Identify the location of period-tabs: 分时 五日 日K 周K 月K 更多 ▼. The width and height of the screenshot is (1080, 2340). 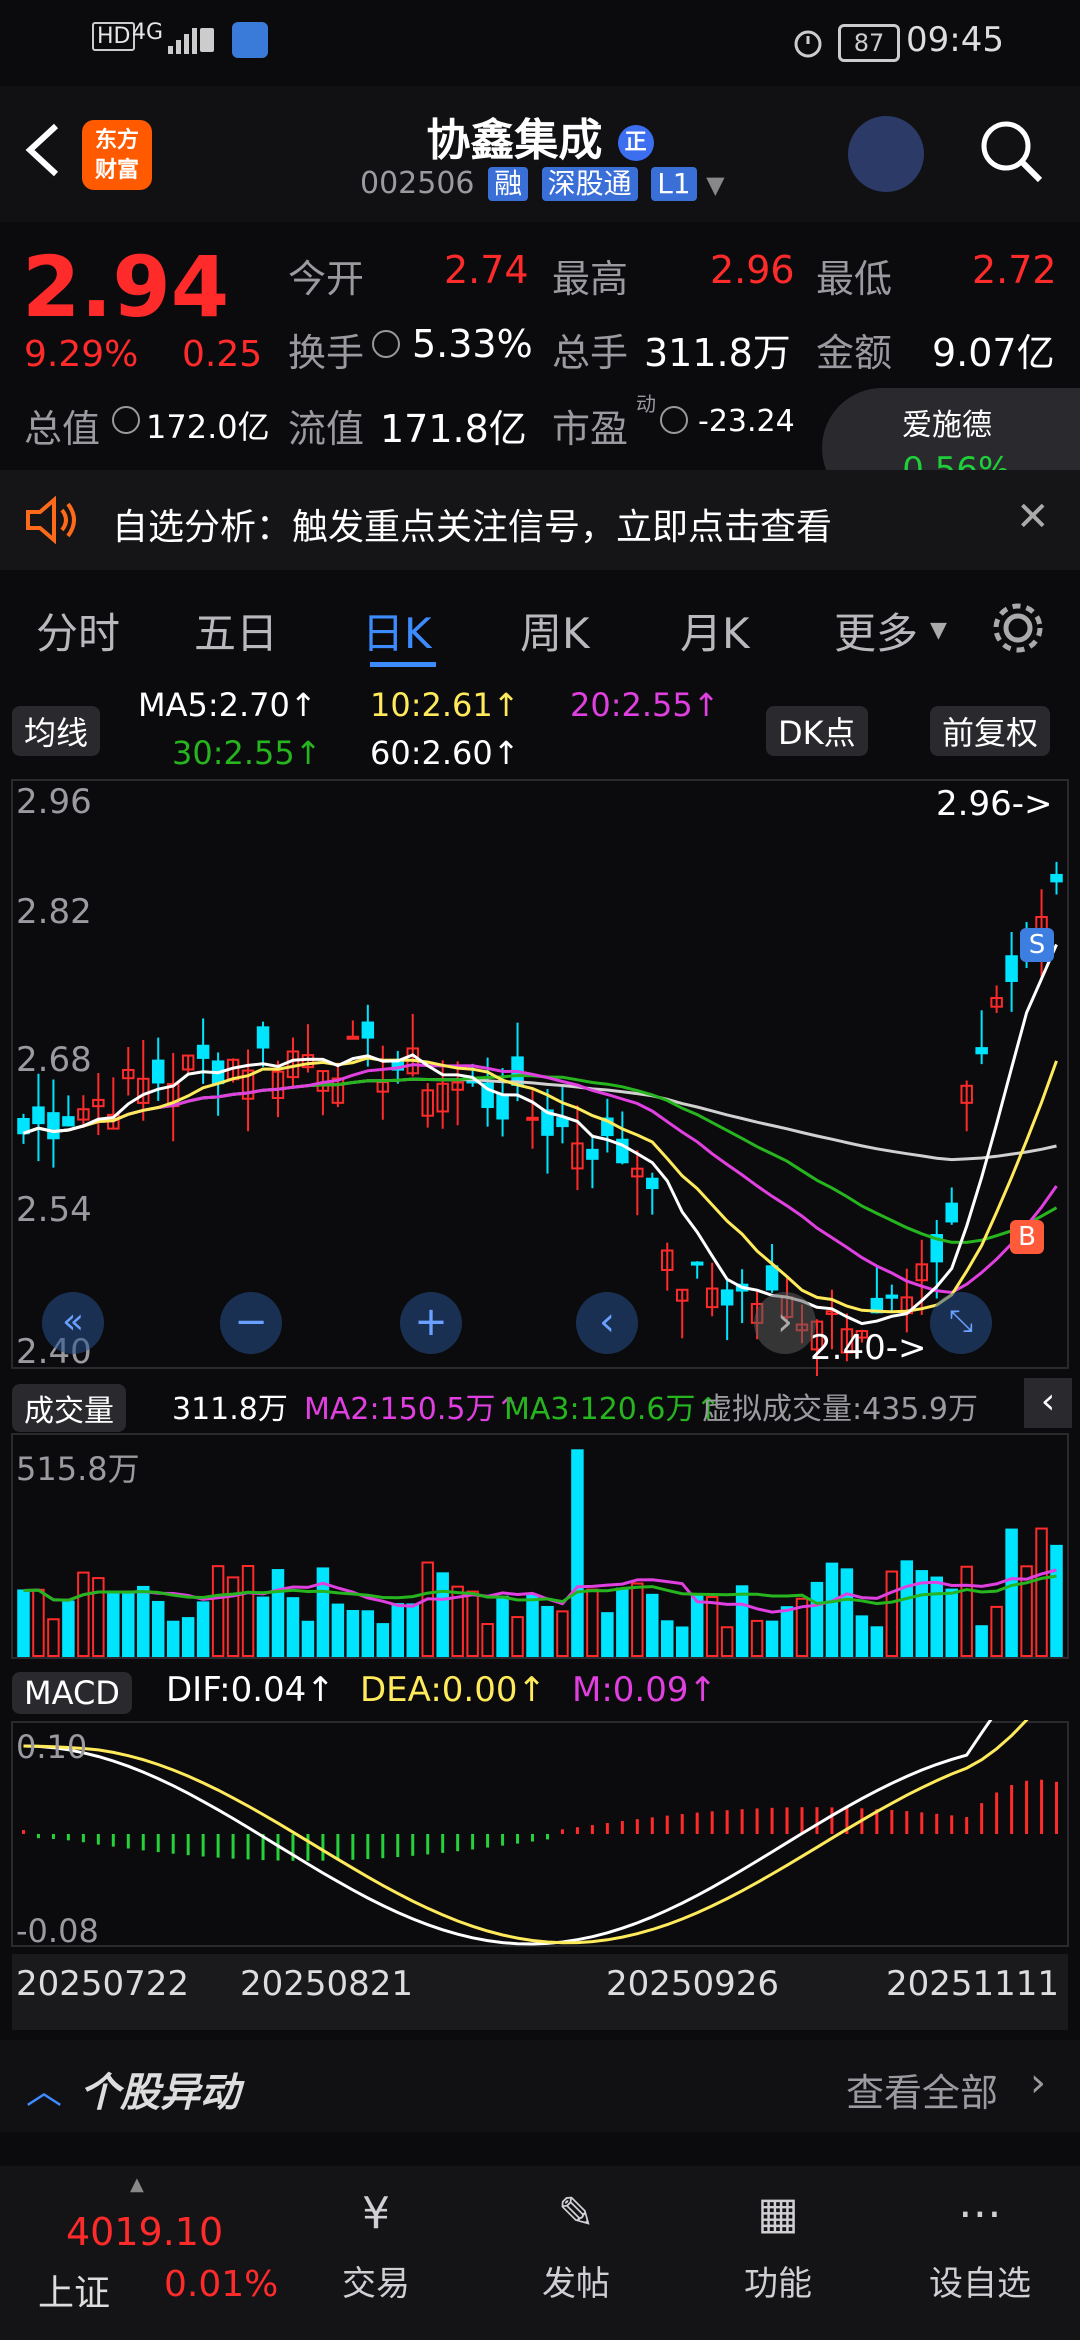
(540, 628).